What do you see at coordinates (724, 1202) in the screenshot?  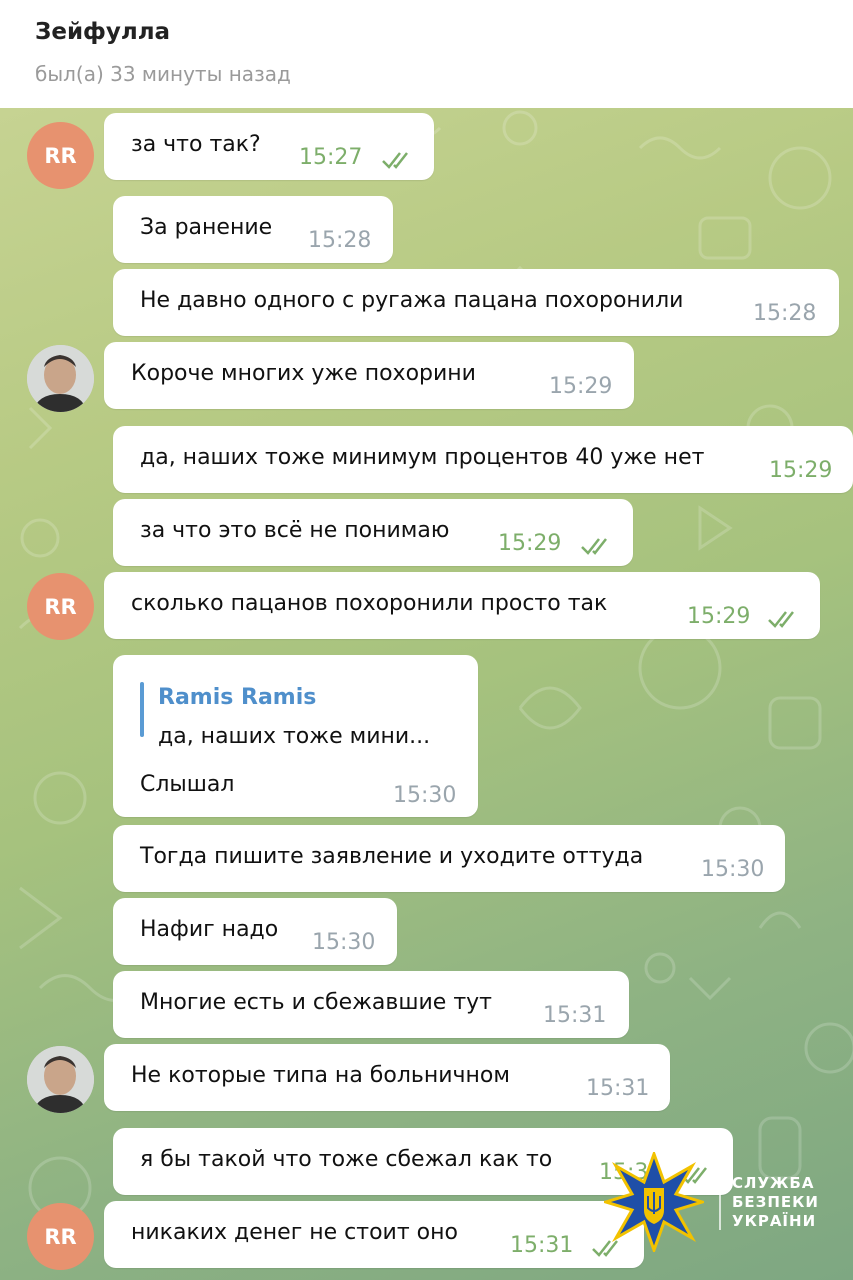 I see `sbu-watermark: СЛУЖБА БЕЗПЕКИ УКРАЇНИ` at bounding box center [724, 1202].